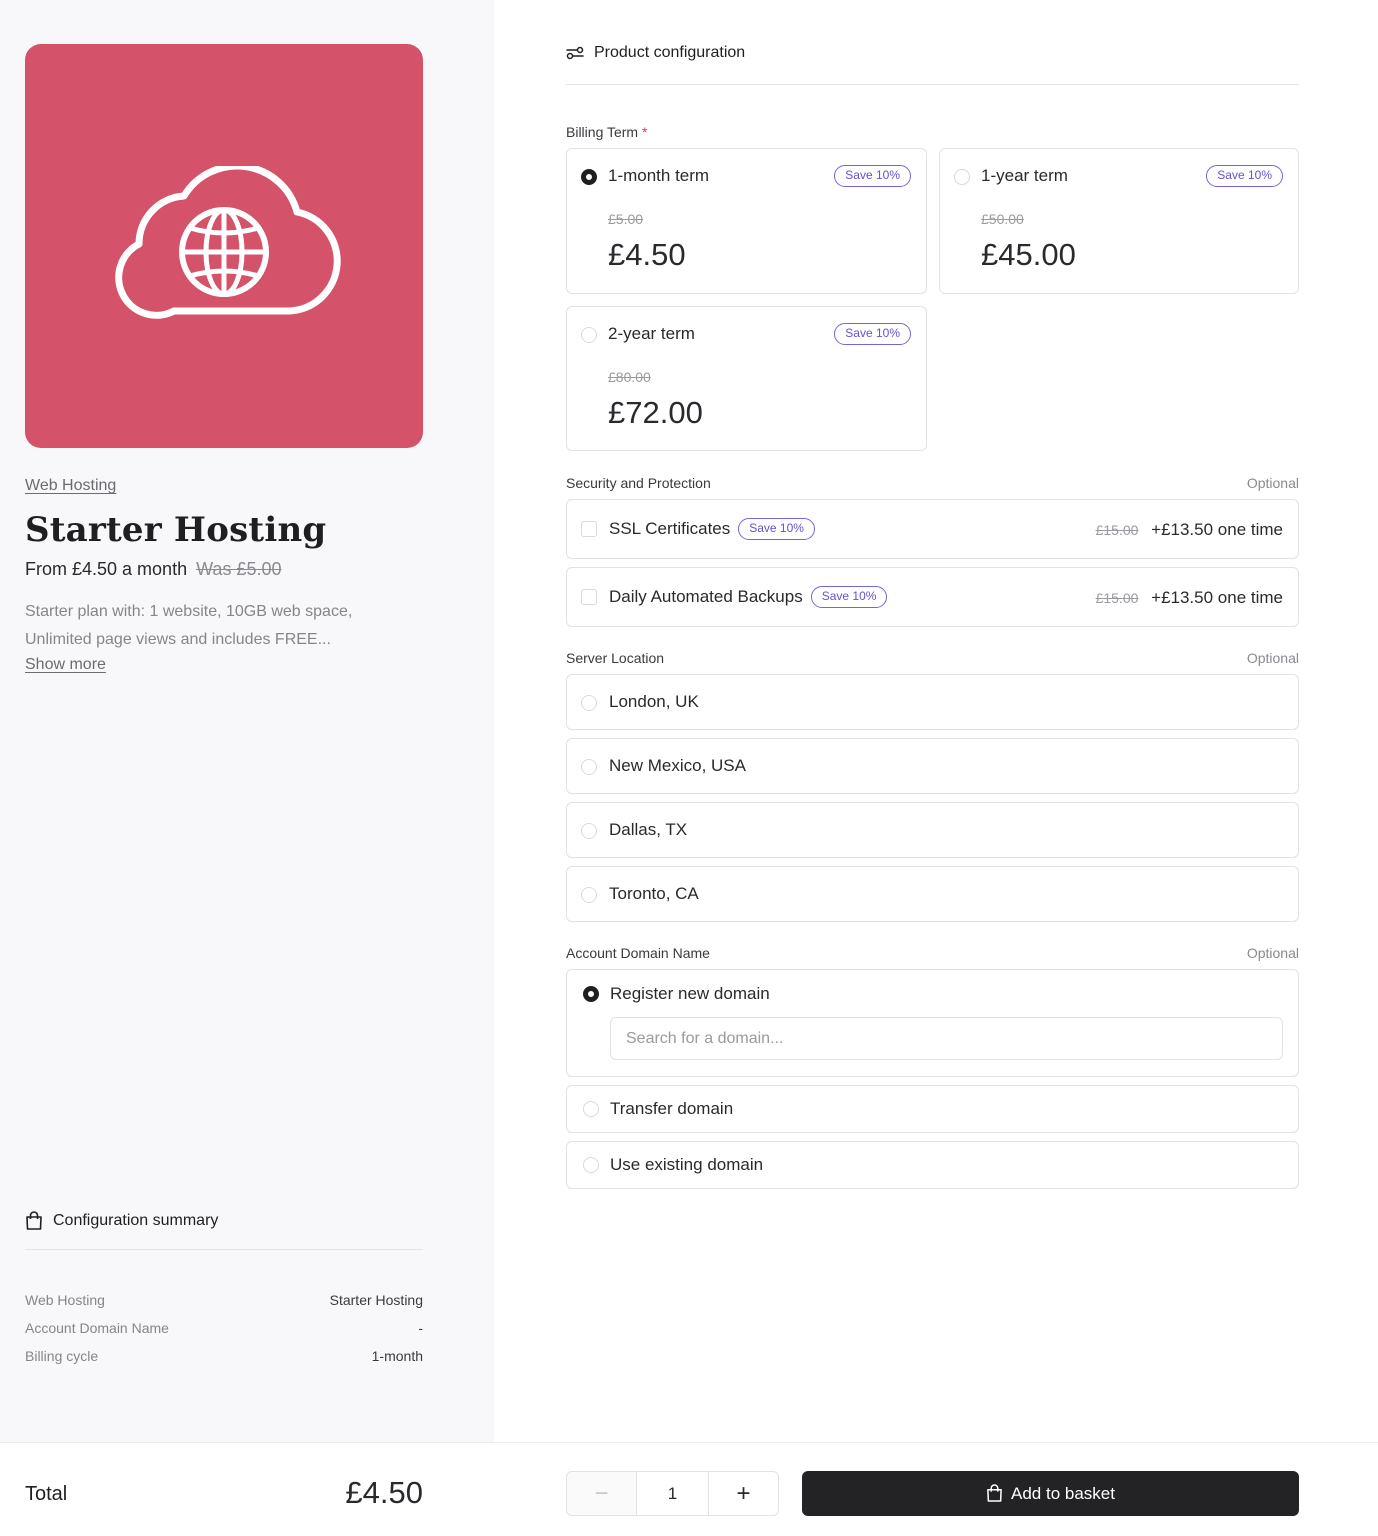 Image resolution: width=1378 pixels, height=1536 pixels. What do you see at coordinates (651, 333) in the screenshot?
I see `term-name: 2-year term` at bounding box center [651, 333].